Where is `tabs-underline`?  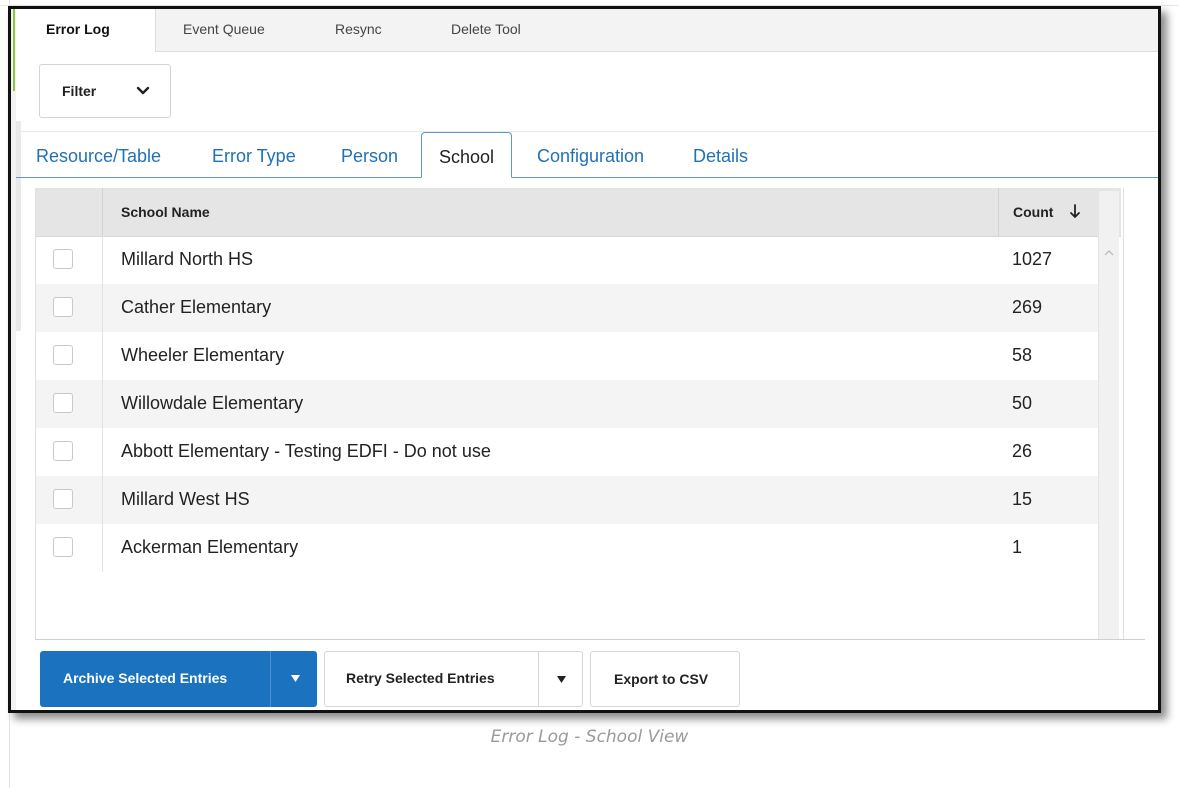 tabs-underline is located at coordinates (587, 177).